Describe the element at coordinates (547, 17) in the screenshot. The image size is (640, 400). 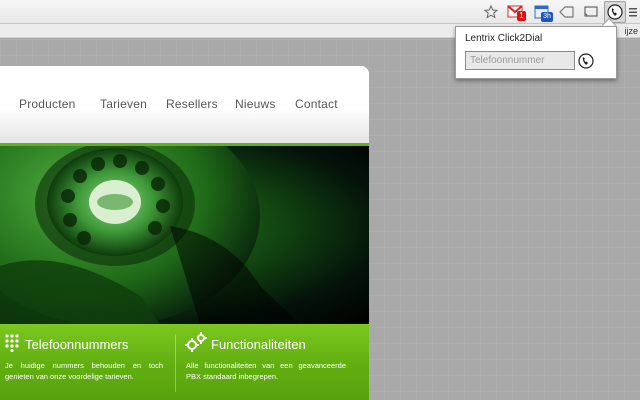
I see `calendar-badge: 3h` at that location.